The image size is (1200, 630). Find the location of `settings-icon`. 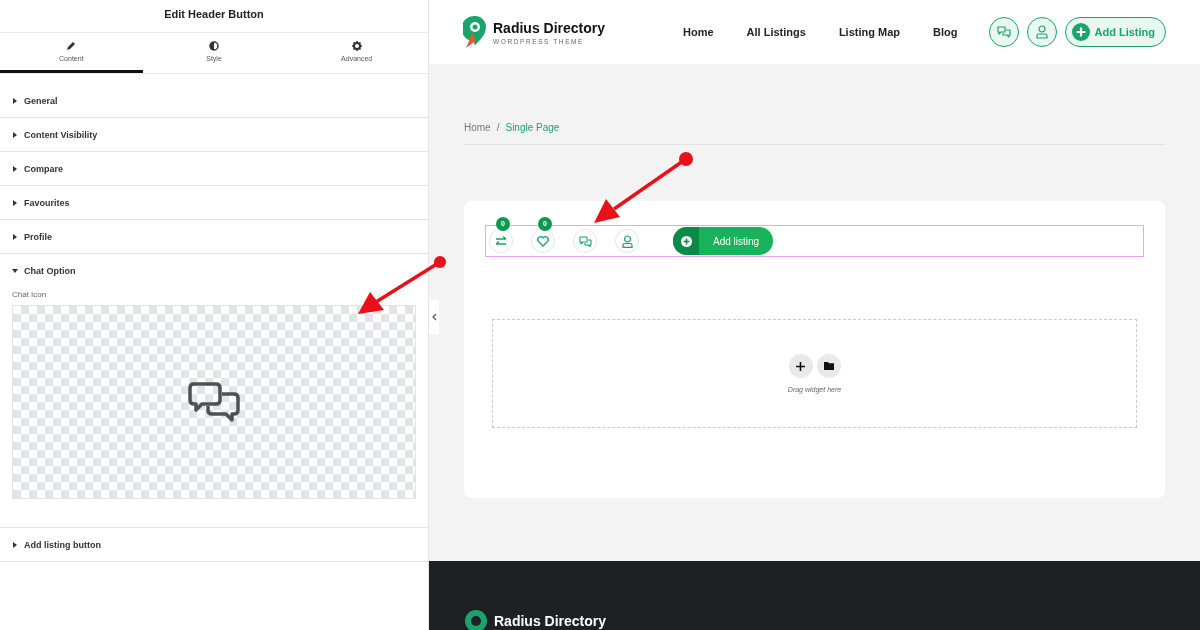

settings-icon is located at coordinates (356, 46).